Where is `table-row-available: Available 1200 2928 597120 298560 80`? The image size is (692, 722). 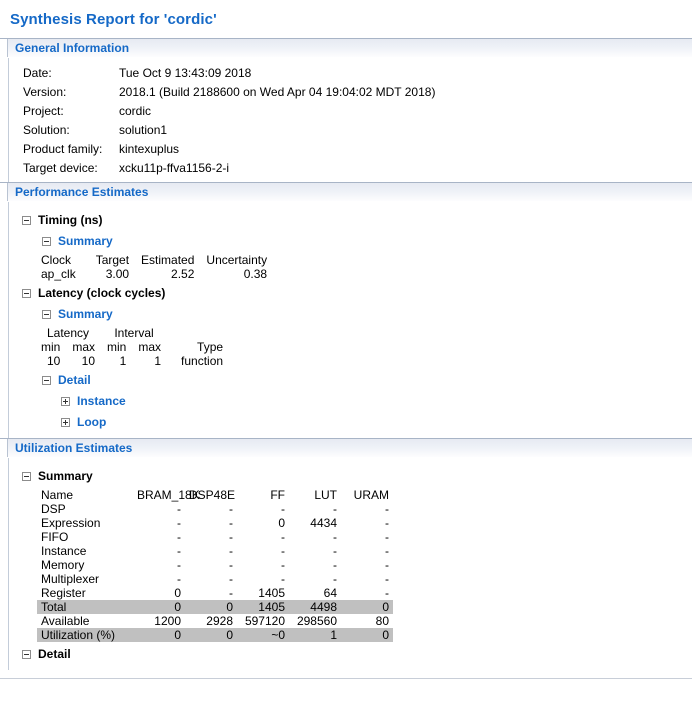
table-row-available: Available 1200 2928 597120 298560 80 is located at coordinates (215, 621).